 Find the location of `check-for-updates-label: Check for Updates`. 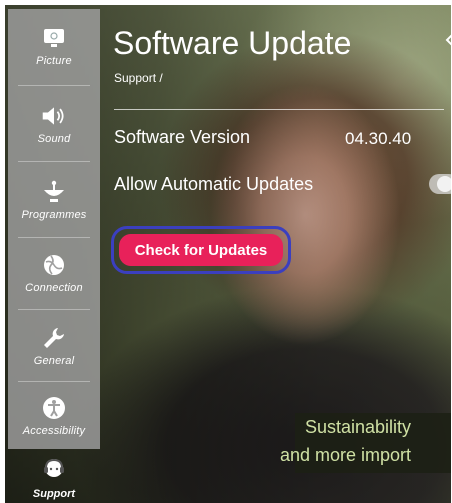

check-for-updates-label: Check for Updates is located at coordinates (201, 250).